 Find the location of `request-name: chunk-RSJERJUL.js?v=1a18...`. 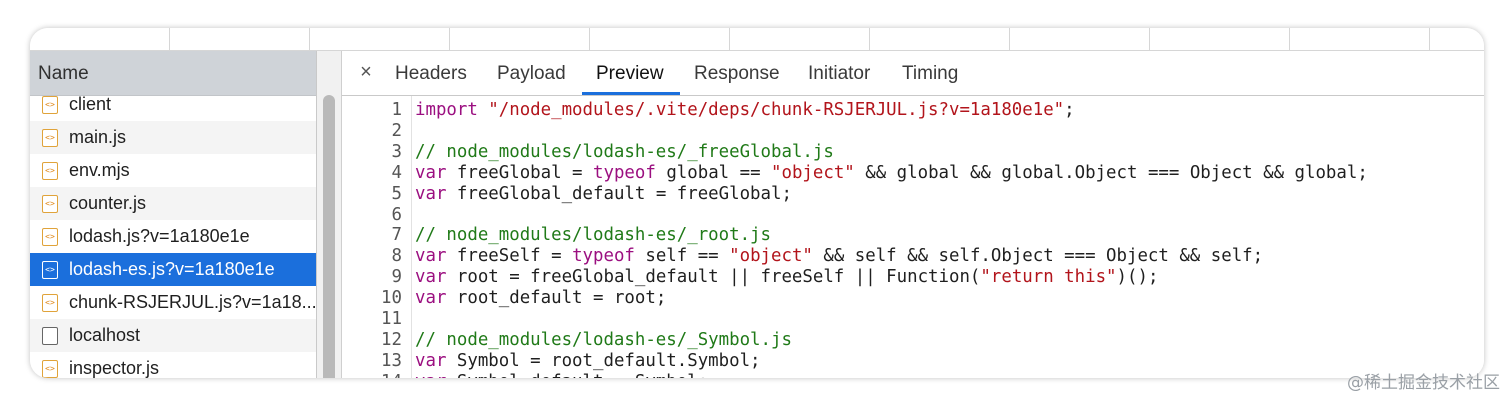

request-name: chunk-RSJERJUL.js?v=1a18... is located at coordinates (192, 302).